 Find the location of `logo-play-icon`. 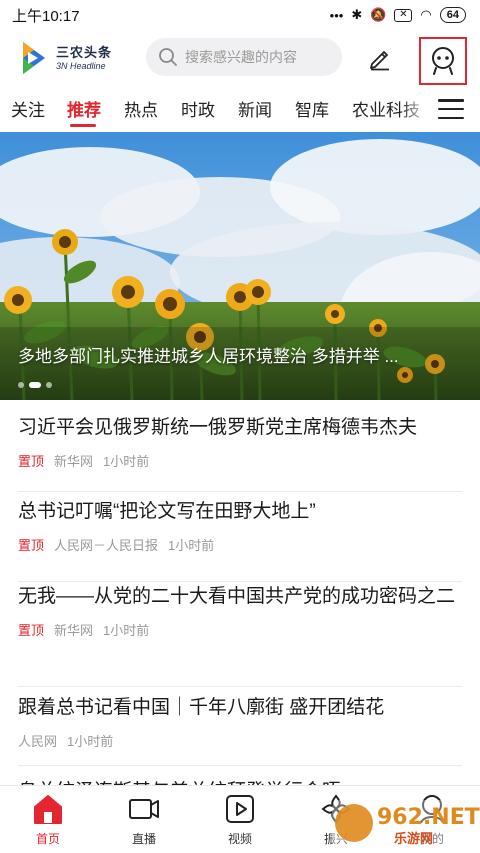

logo-play-icon is located at coordinates (34, 58).